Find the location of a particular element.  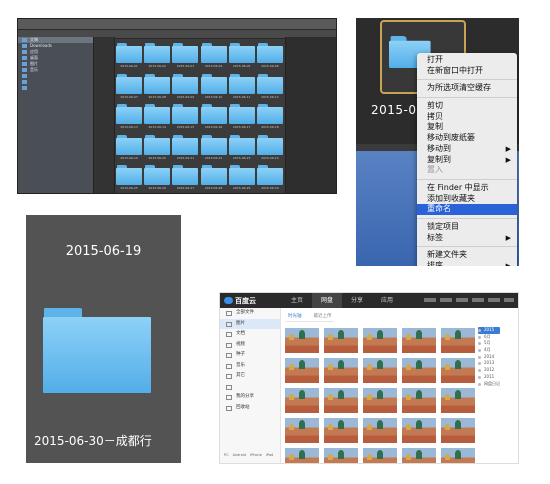

sidebar-item: 其它 is located at coordinates (250, 376).